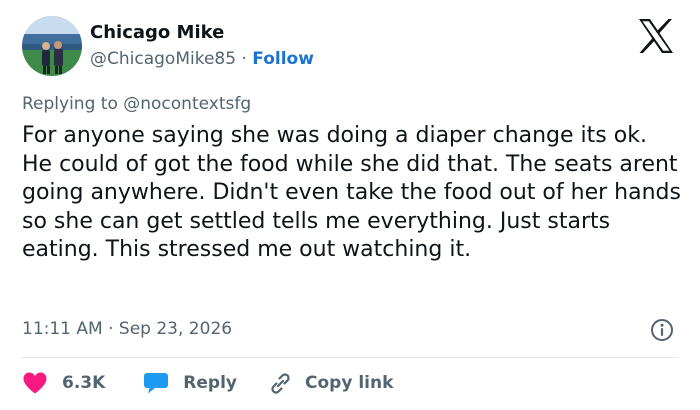 Image resolution: width=700 pixels, height=410 pixels. What do you see at coordinates (283, 59) in the screenshot?
I see `follow-button: Follow` at bounding box center [283, 59].